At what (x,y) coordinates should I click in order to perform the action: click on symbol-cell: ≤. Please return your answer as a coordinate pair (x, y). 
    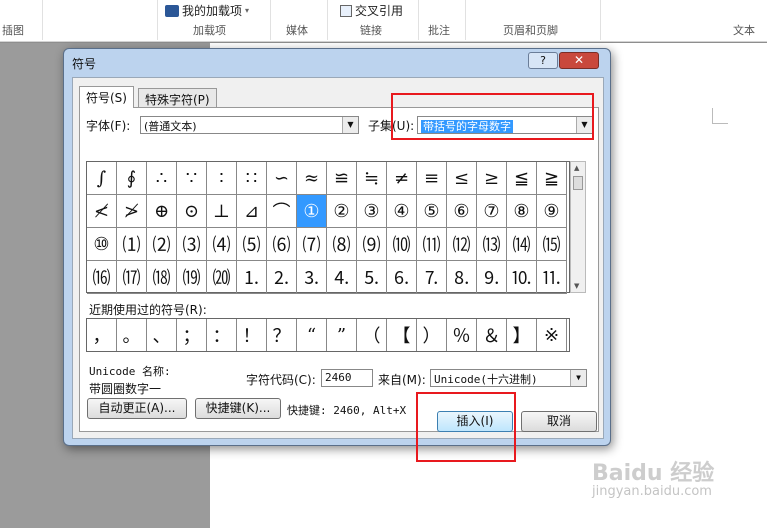
    Looking at the image, I should click on (462, 178).